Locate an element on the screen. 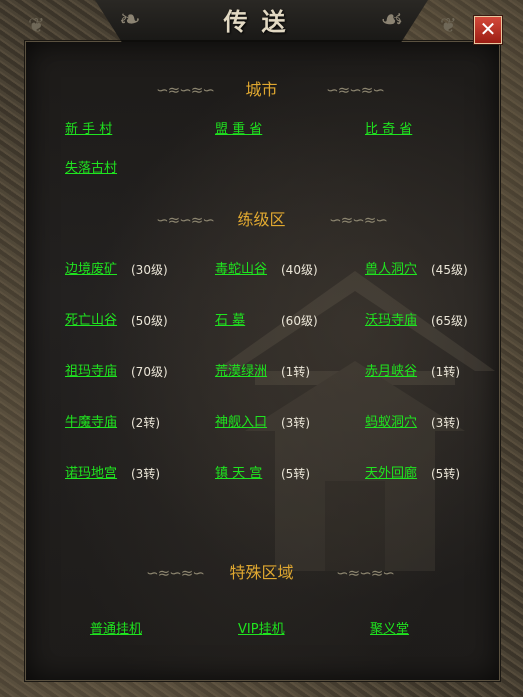 This screenshot has width=523, height=697. section-city-header: ∽≈∽≈∽ 城市 ∽≈∽≈∽ is located at coordinates (261, 90).